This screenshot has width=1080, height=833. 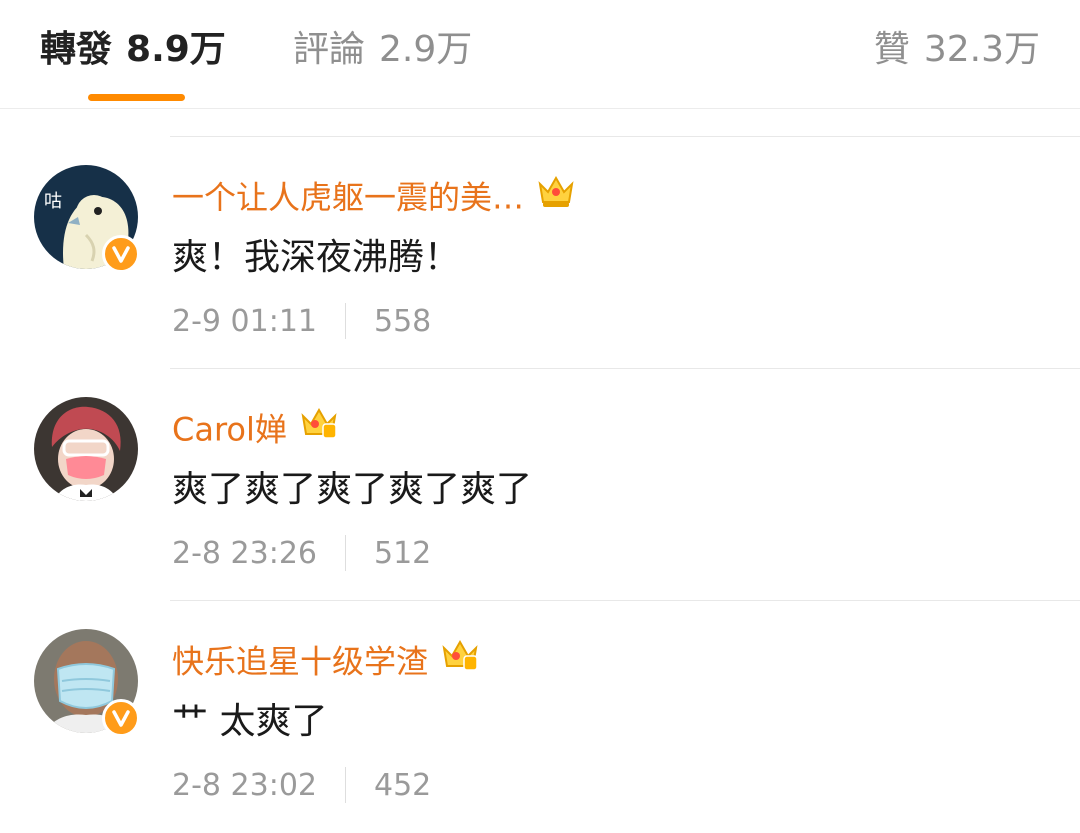 I want to click on avatar, so click(x=86, y=449).